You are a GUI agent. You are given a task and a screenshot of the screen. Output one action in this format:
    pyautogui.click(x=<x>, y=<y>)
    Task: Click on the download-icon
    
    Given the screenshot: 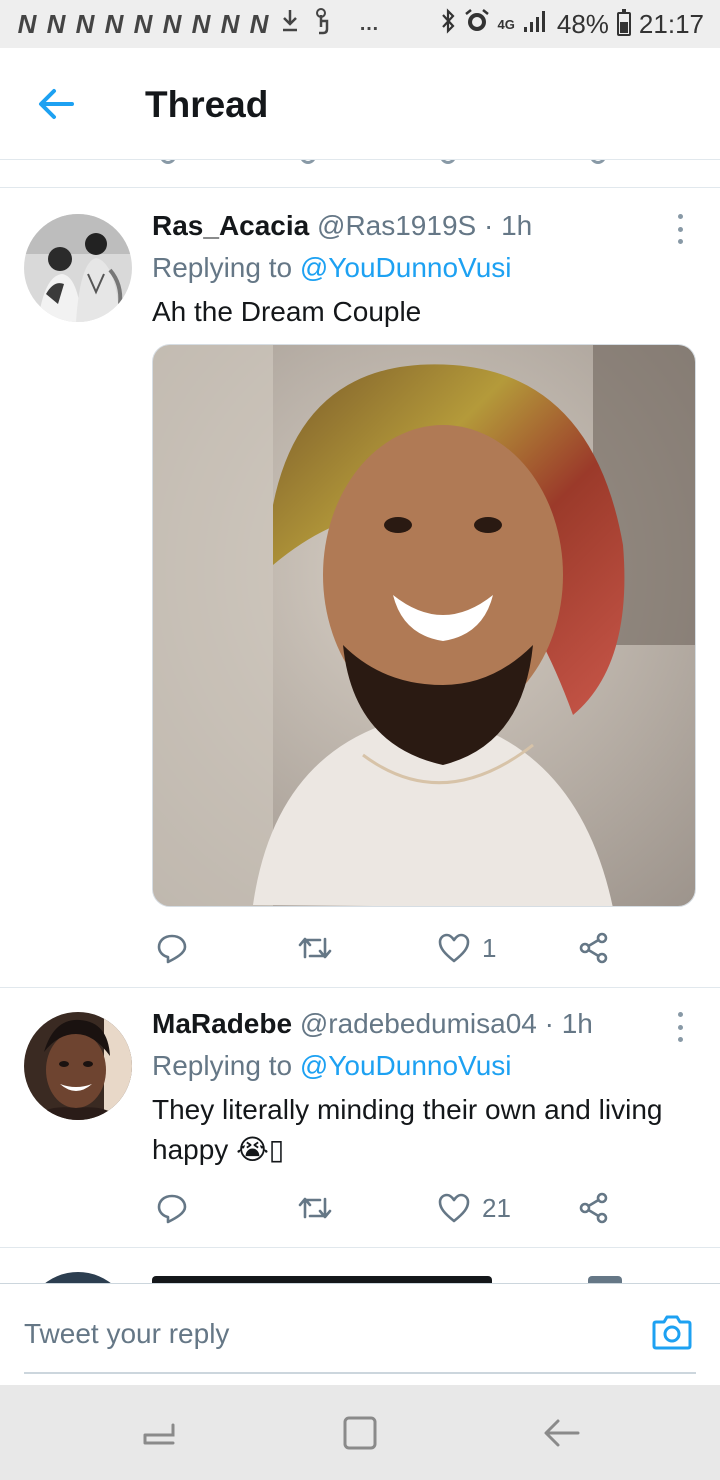 What is the action you would take?
    pyautogui.click(x=290, y=24)
    